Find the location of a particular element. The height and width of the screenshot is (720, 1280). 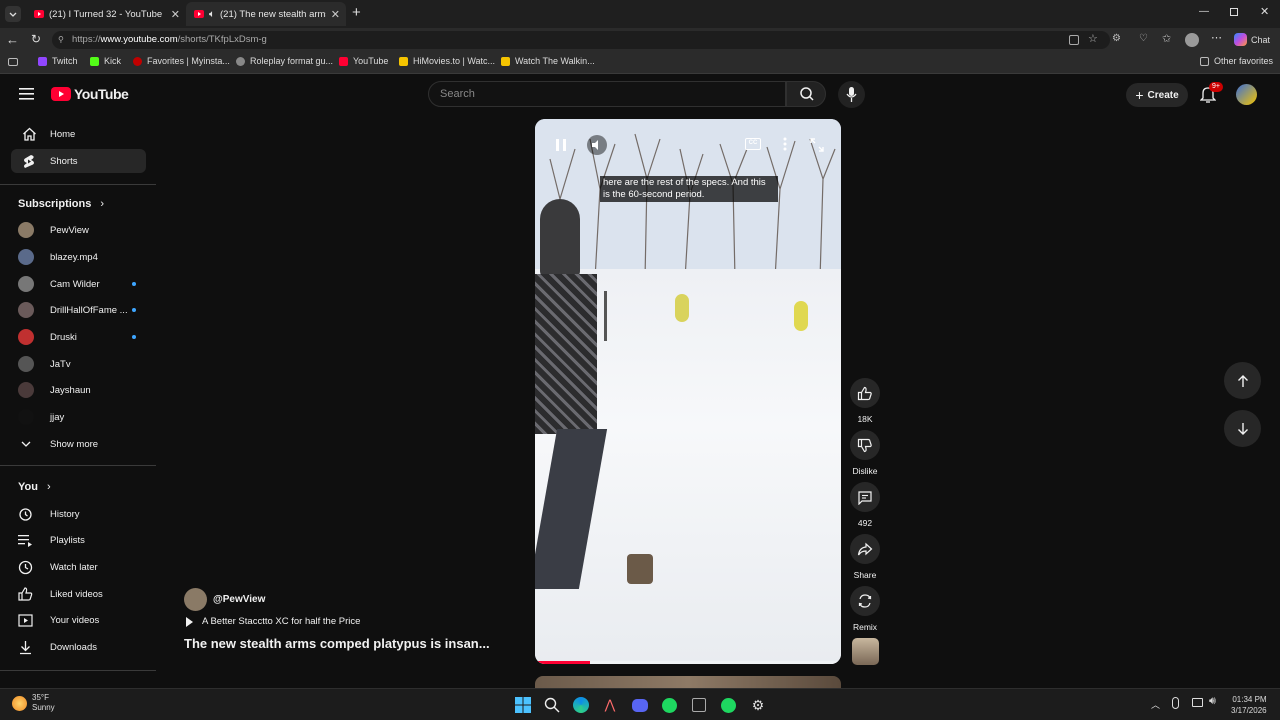

fullscreen-icon is located at coordinates (817, 145).